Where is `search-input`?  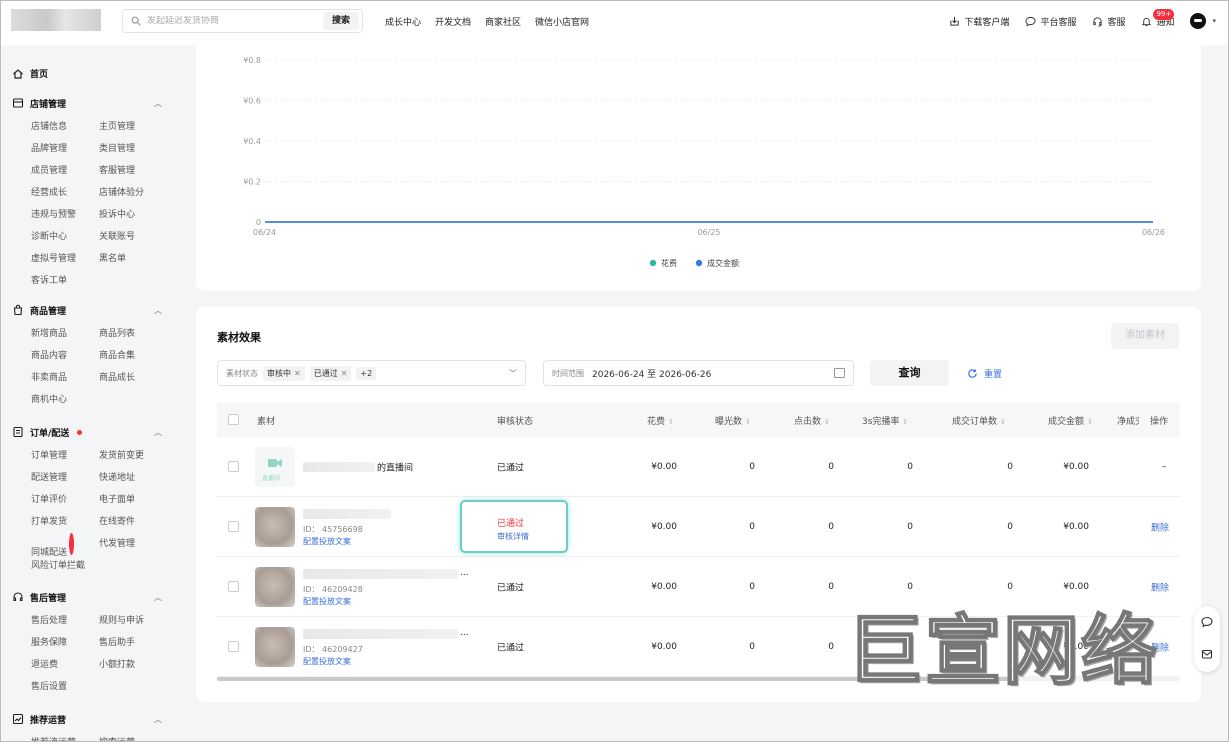
search-input is located at coordinates (235, 21).